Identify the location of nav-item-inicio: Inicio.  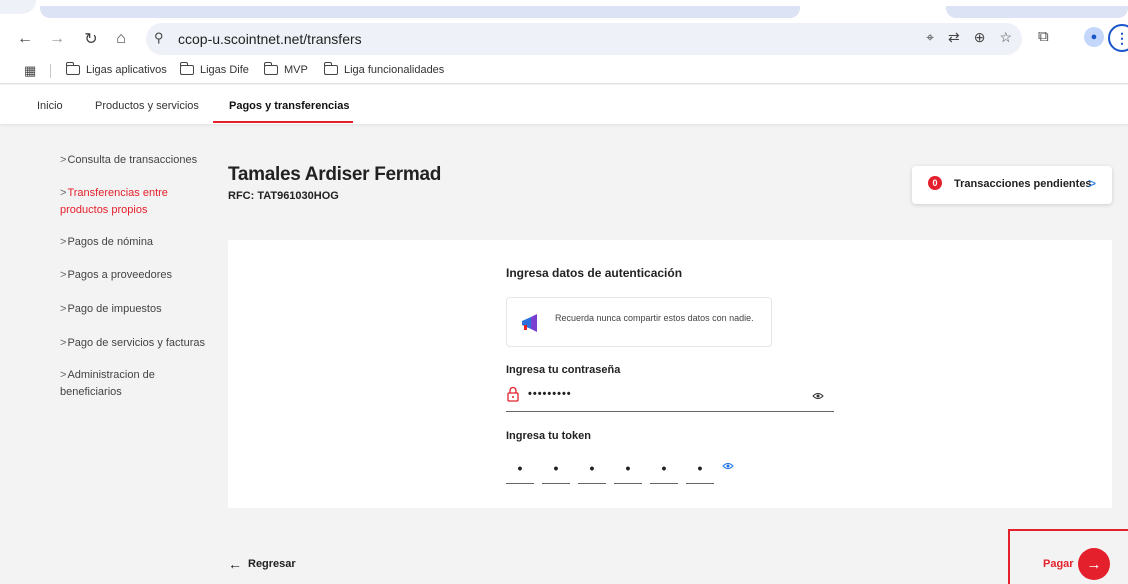
(50, 106).